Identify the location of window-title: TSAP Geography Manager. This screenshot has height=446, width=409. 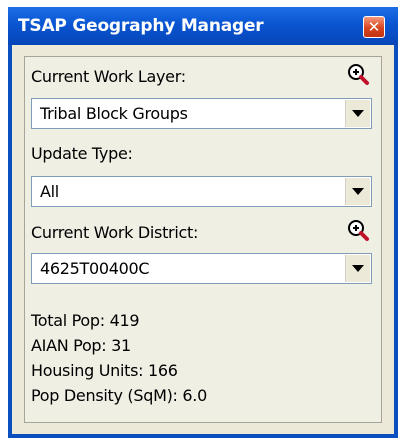
(141, 26).